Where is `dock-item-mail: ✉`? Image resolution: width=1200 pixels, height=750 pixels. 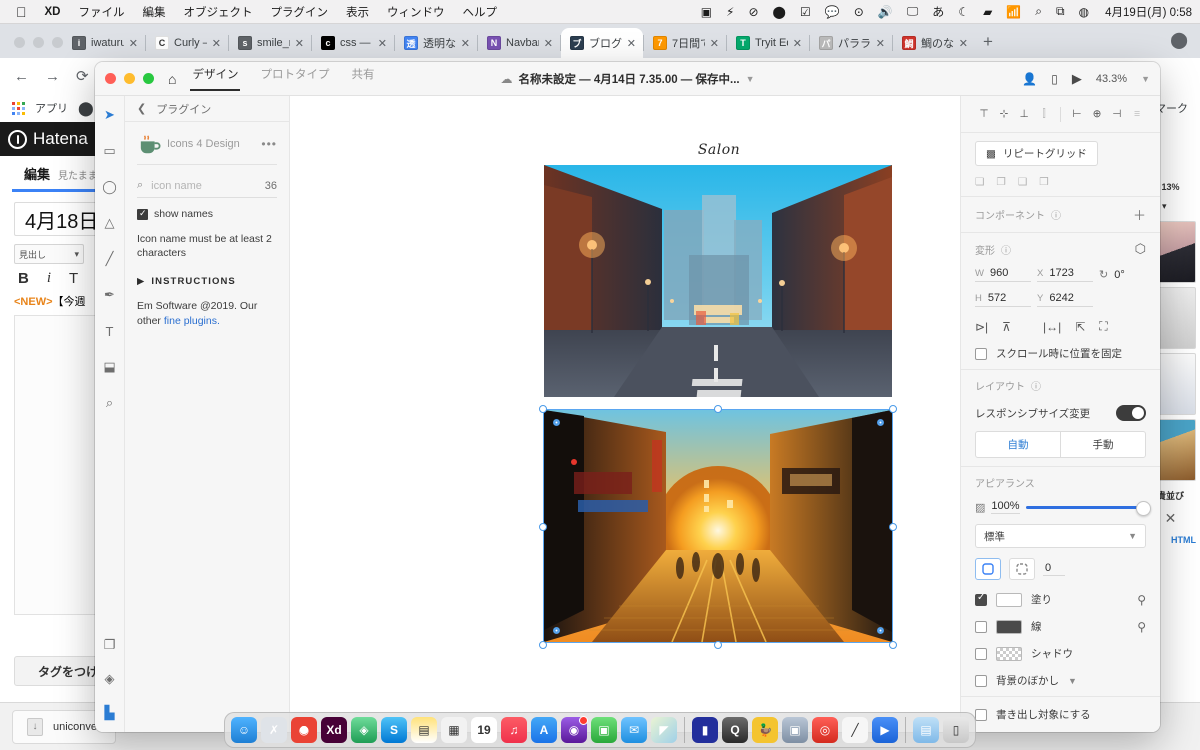
dock-item-mail: ✉ is located at coordinates (634, 730).